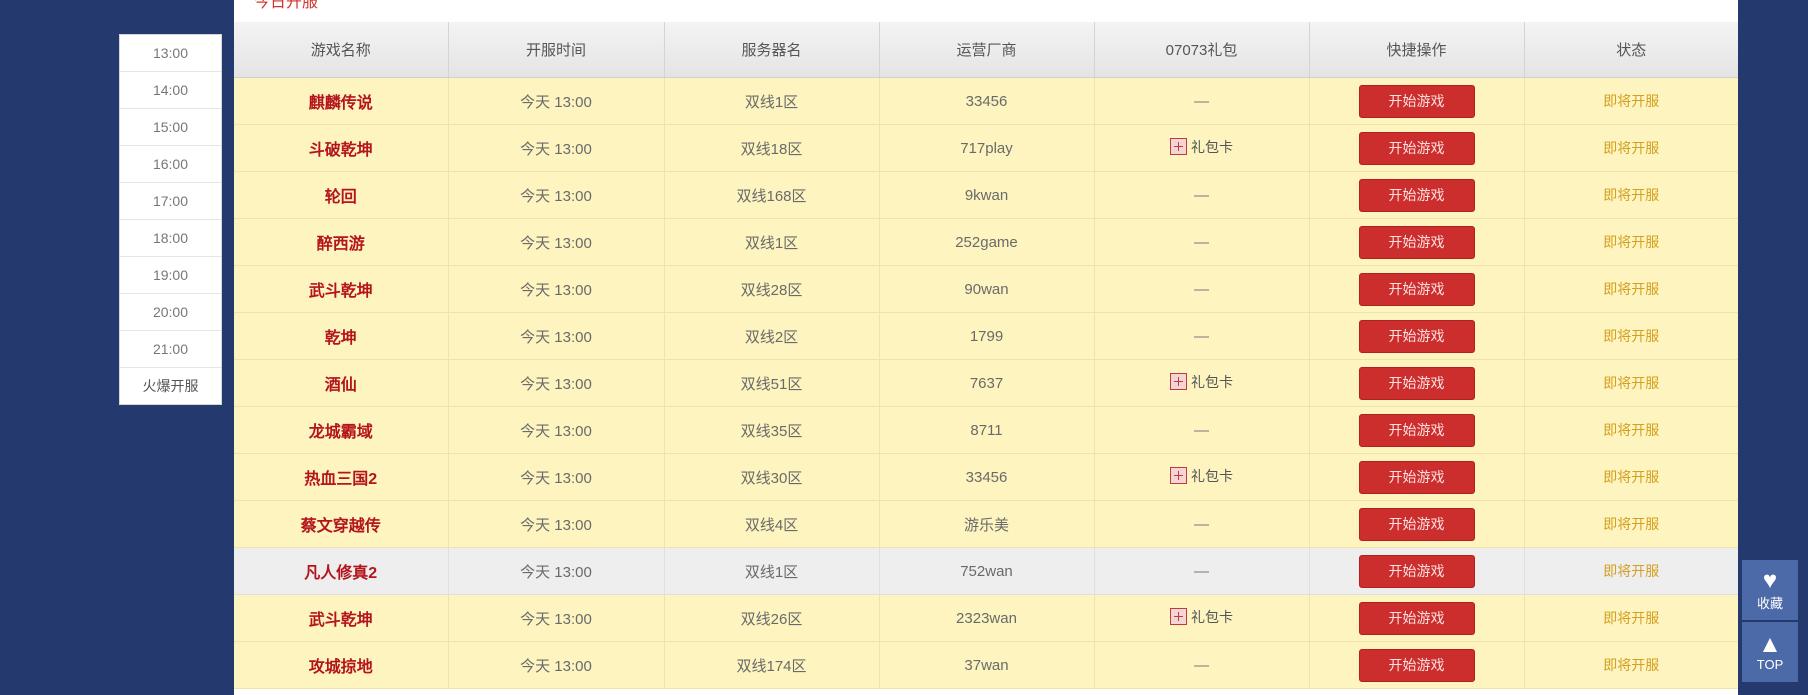 The height and width of the screenshot is (695, 1808). Describe the element at coordinates (1770, 590) in the screenshot. I see `favorite-button: ♥ 收藏` at that location.